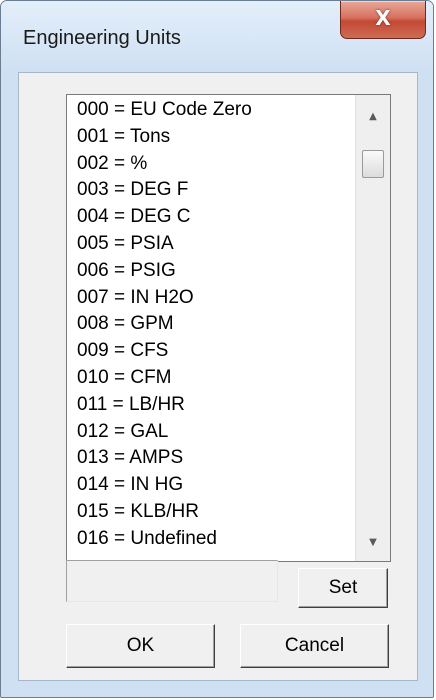 The width and height of the screenshot is (436, 700). I want to click on list-item: 003 = DEG F, so click(212, 190).